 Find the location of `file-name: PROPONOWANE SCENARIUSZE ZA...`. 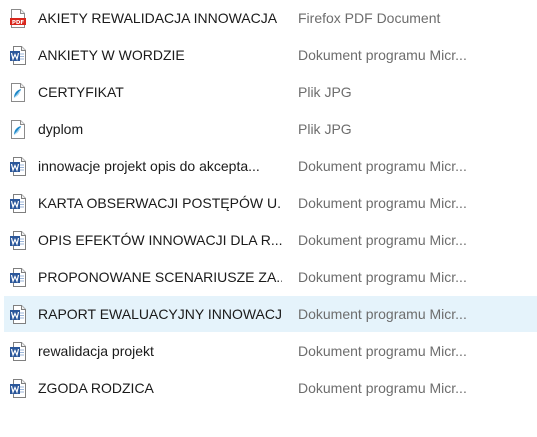

file-name: PROPONOWANE SCENARIUSZE ZA... is located at coordinates (160, 277).